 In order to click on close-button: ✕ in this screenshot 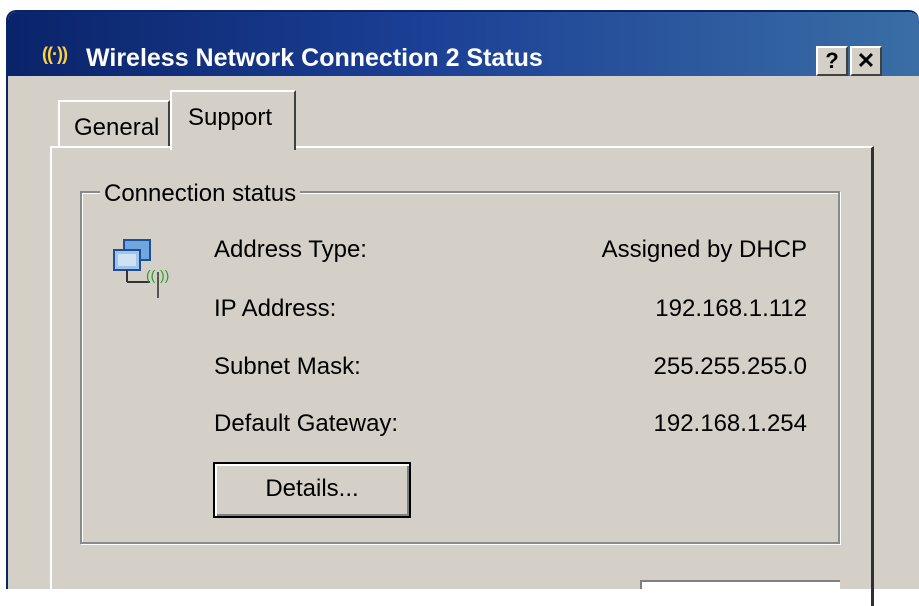, I will do `click(866, 61)`.